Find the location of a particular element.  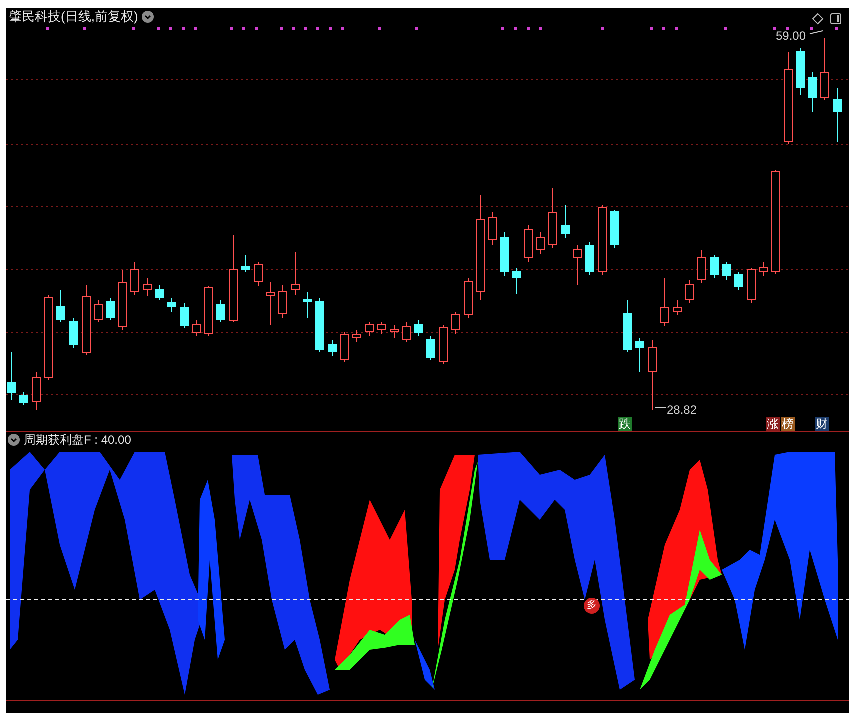

signal-tag: 跌 is located at coordinates (625, 424).